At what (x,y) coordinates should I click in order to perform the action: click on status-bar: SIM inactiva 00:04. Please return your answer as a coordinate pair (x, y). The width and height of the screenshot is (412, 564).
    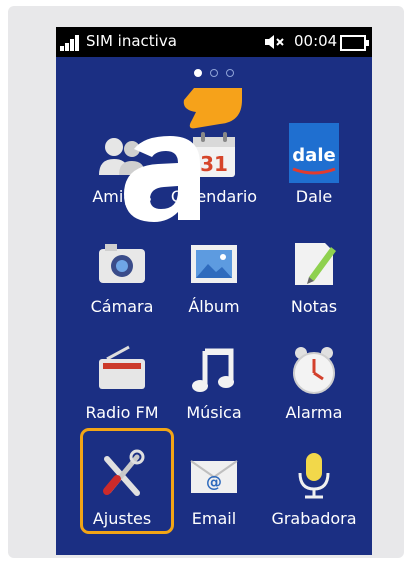
    Looking at the image, I should click on (214, 42).